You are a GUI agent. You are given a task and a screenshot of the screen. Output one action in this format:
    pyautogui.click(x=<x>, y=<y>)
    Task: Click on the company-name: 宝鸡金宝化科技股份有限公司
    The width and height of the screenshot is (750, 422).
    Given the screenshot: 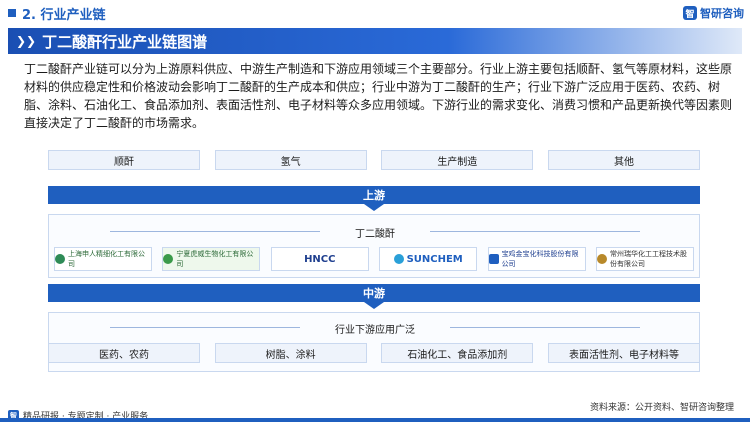 What is the action you would take?
    pyautogui.click(x=540, y=259)
    